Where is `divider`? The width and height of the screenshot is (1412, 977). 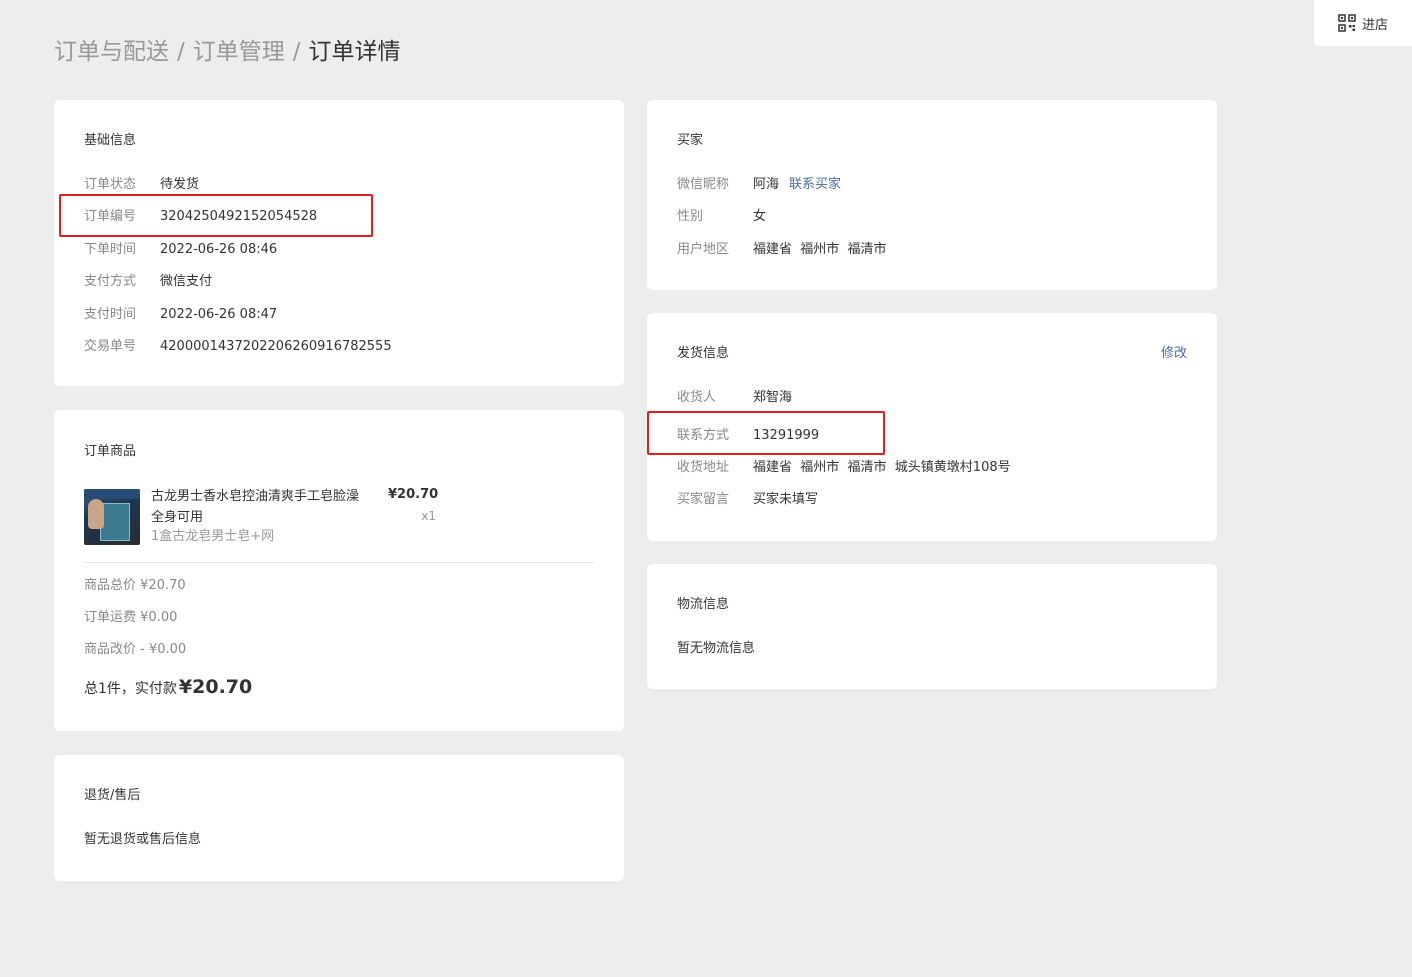
divider is located at coordinates (339, 562).